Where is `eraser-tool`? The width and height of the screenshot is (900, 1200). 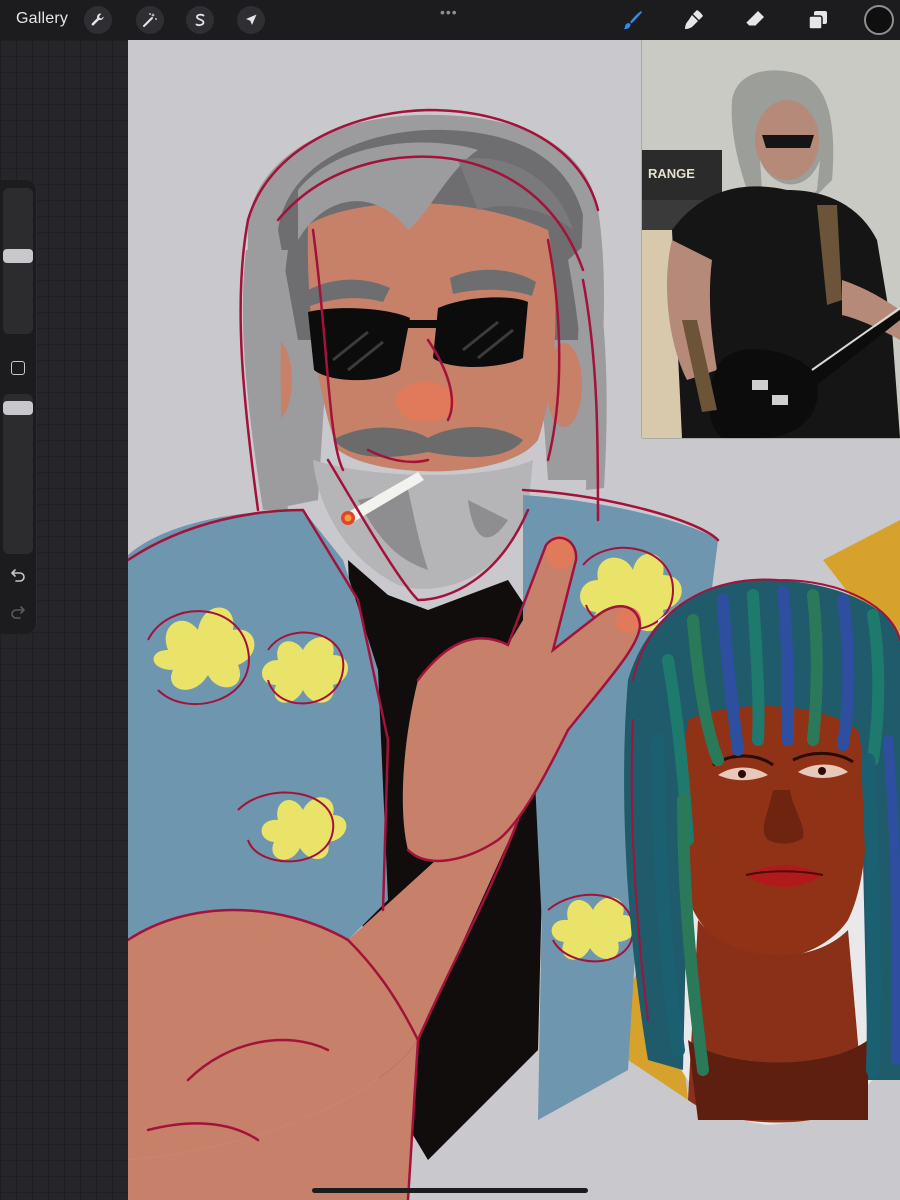
eraser-tool is located at coordinates (755, 20).